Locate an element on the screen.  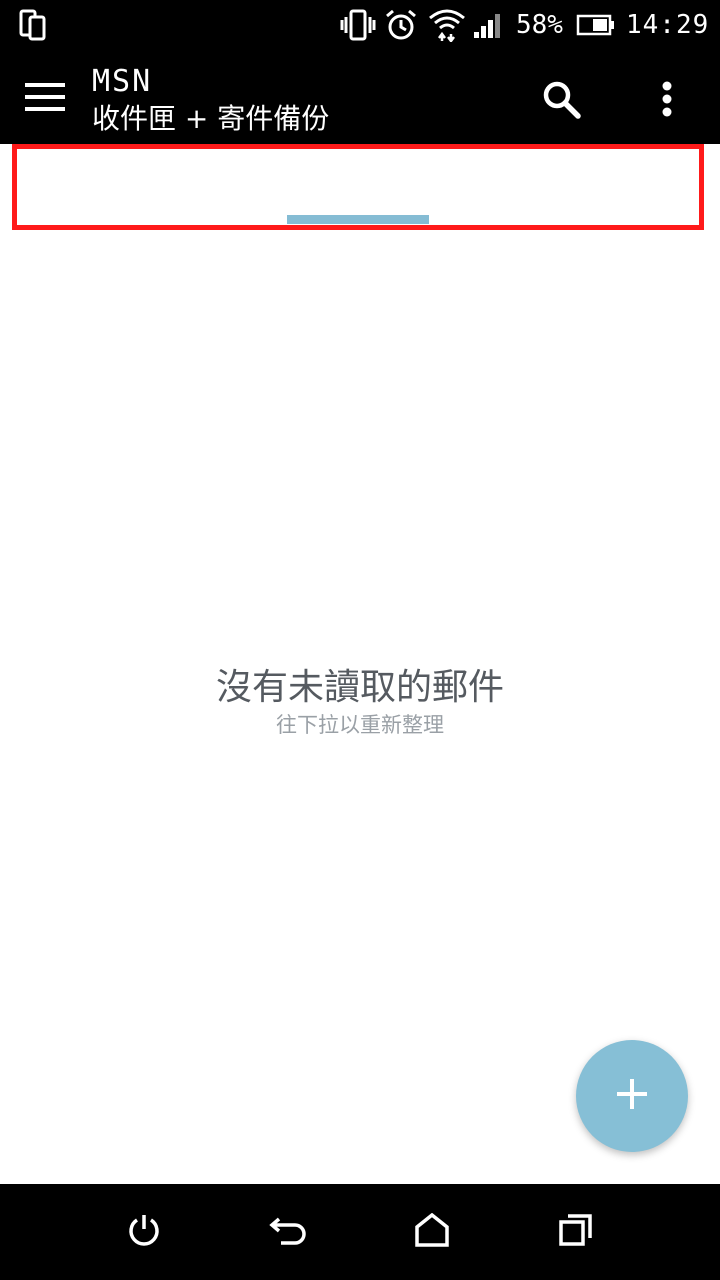
menu-button is located at coordinates (45, 99).